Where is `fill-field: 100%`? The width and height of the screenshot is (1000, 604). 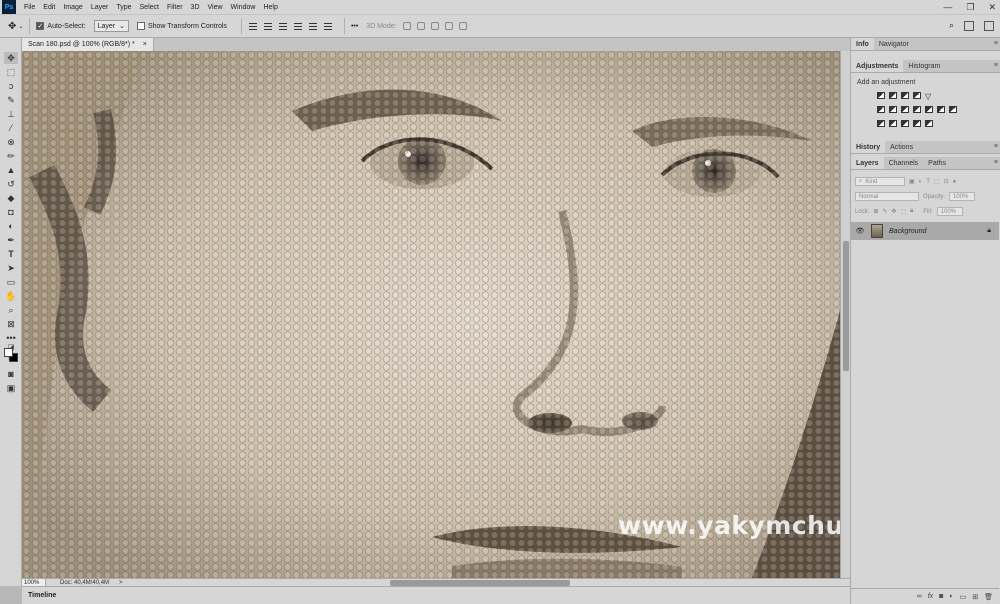
fill-field: 100% is located at coordinates (949, 211).